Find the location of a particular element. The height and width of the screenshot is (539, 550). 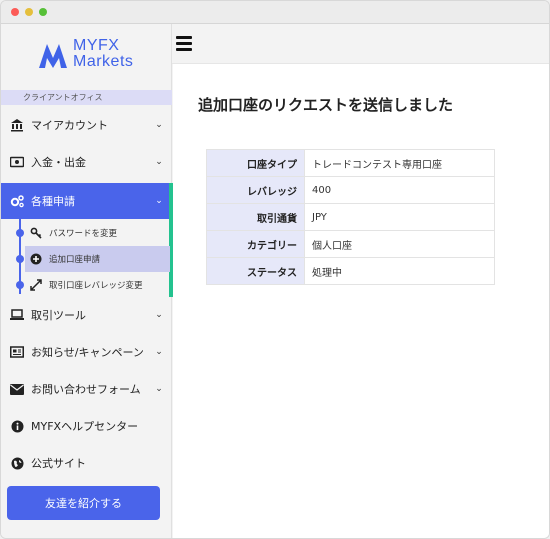

globe-icon is located at coordinates (17, 463).